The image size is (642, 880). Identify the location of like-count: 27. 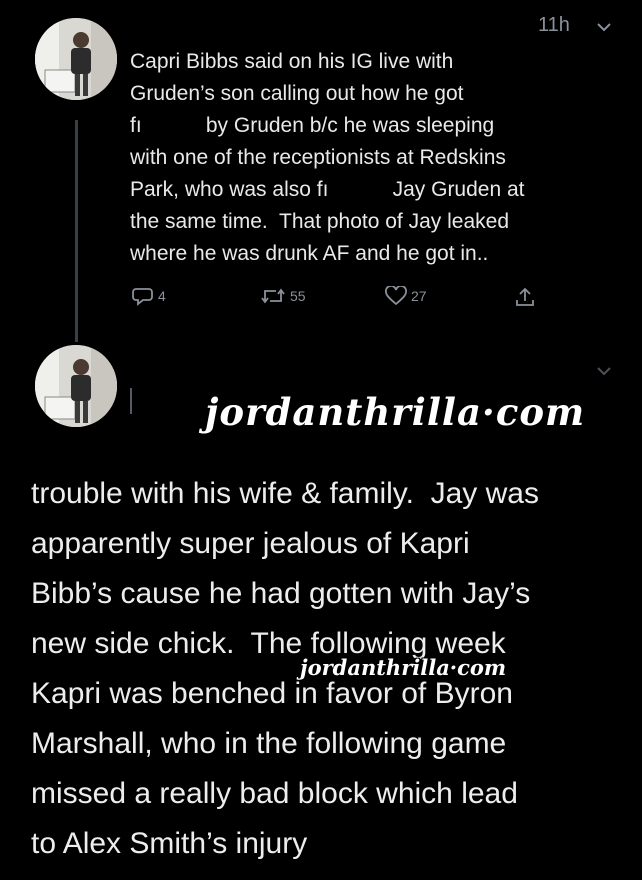
(419, 296).